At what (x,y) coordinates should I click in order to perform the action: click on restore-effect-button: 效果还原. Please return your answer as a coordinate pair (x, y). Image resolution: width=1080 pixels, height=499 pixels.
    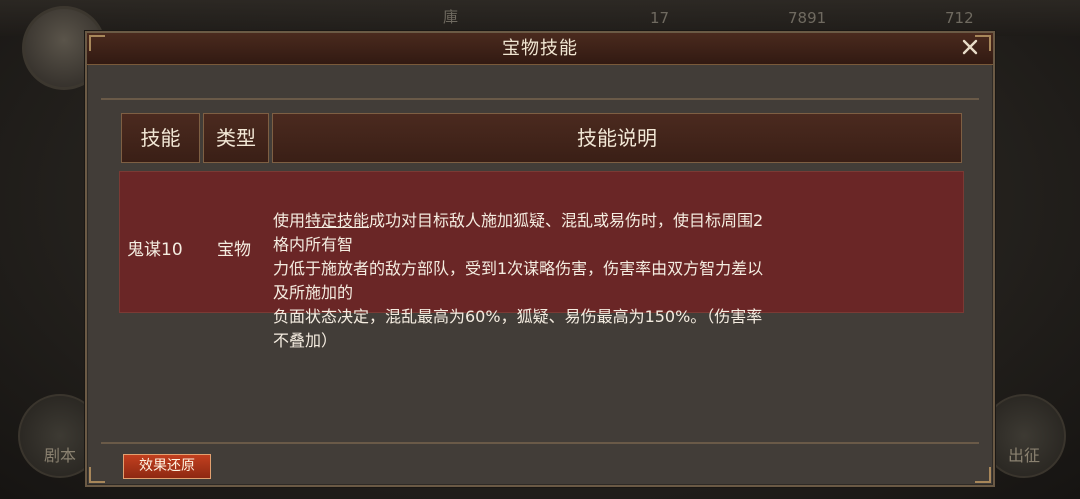
    Looking at the image, I should click on (167, 466).